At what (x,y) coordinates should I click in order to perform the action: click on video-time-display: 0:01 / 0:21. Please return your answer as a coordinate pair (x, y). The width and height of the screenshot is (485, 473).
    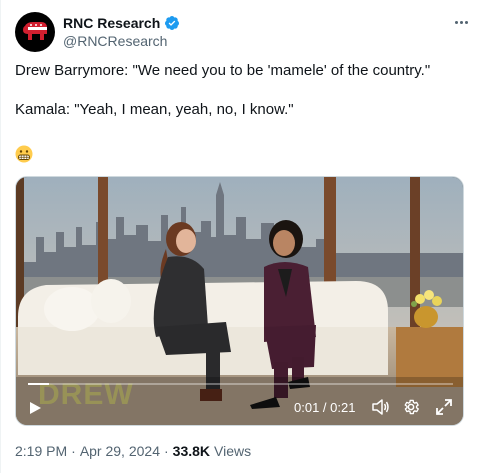
    Looking at the image, I should click on (325, 407).